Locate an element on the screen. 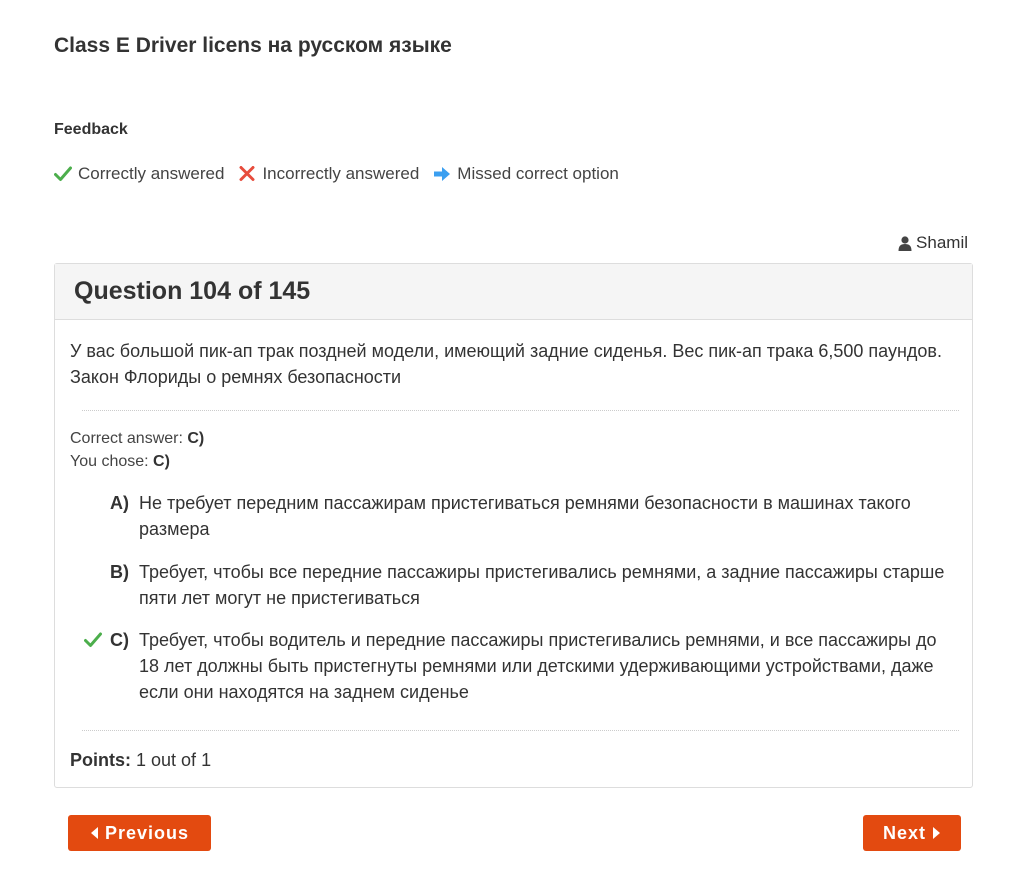 The height and width of the screenshot is (879, 1025). feedback-heading: Feedback is located at coordinates (91, 129).